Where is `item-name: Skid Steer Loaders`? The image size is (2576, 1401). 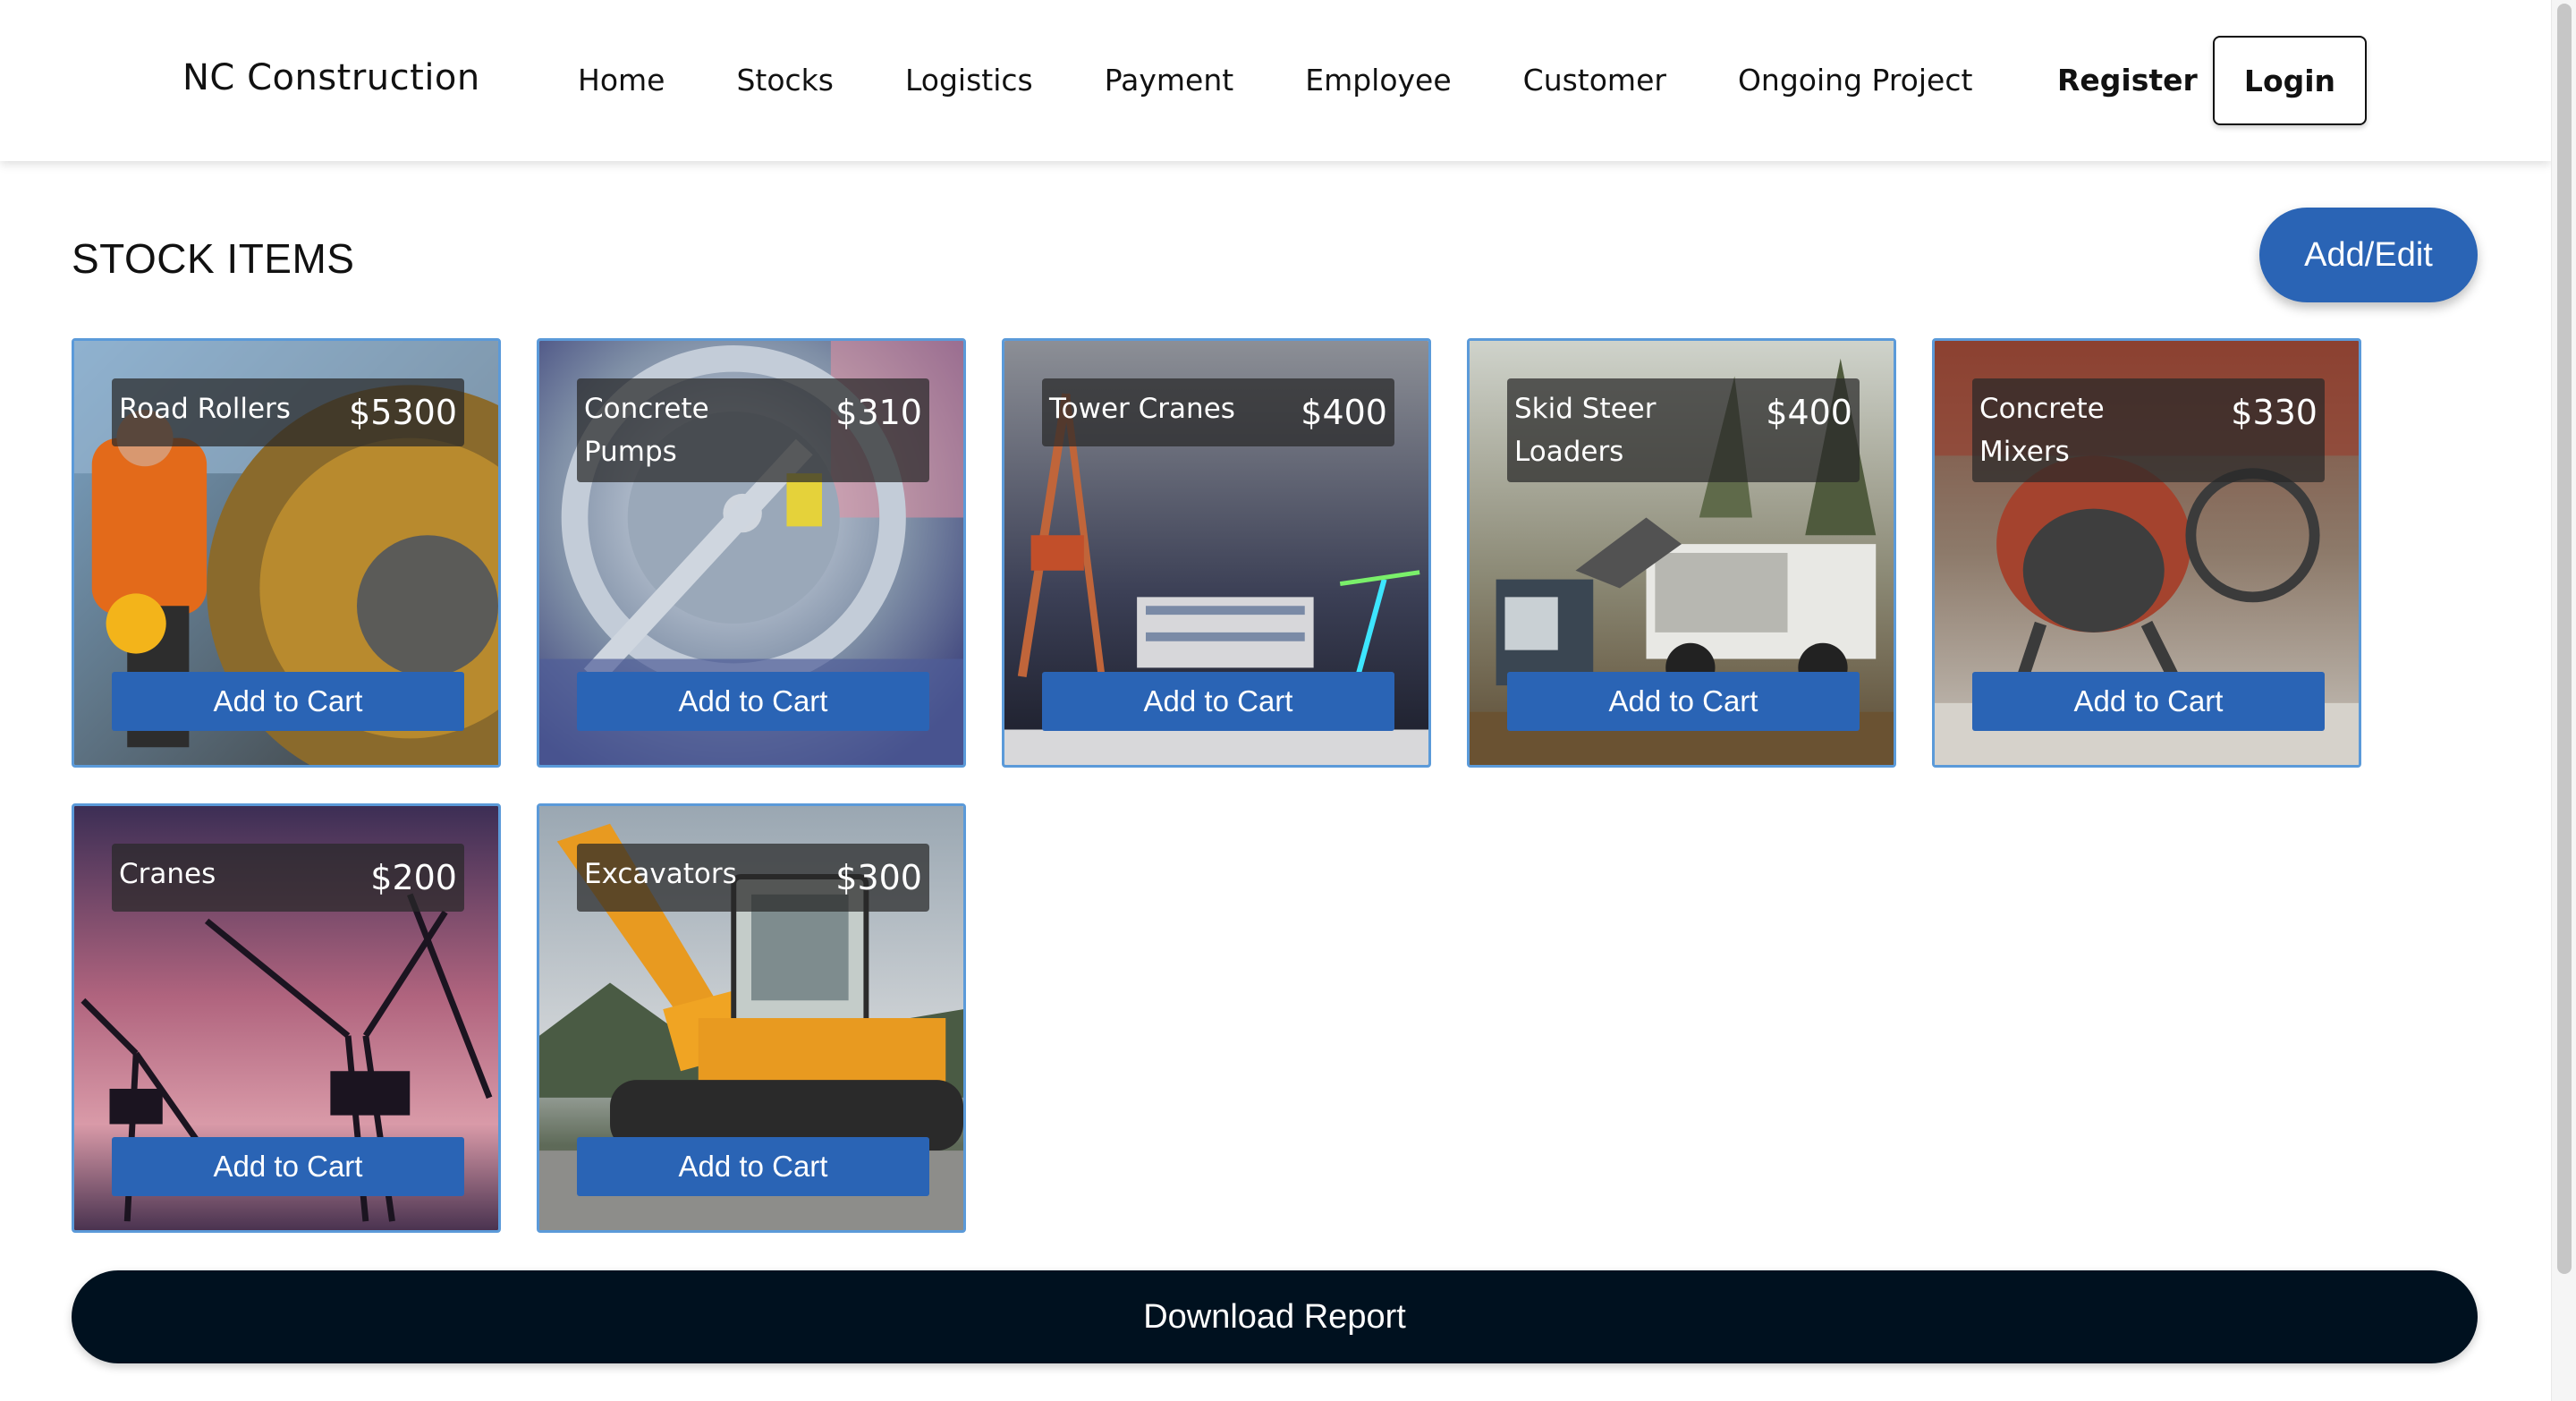 item-name: Skid Steer Loaders is located at coordinates (1585, 430).